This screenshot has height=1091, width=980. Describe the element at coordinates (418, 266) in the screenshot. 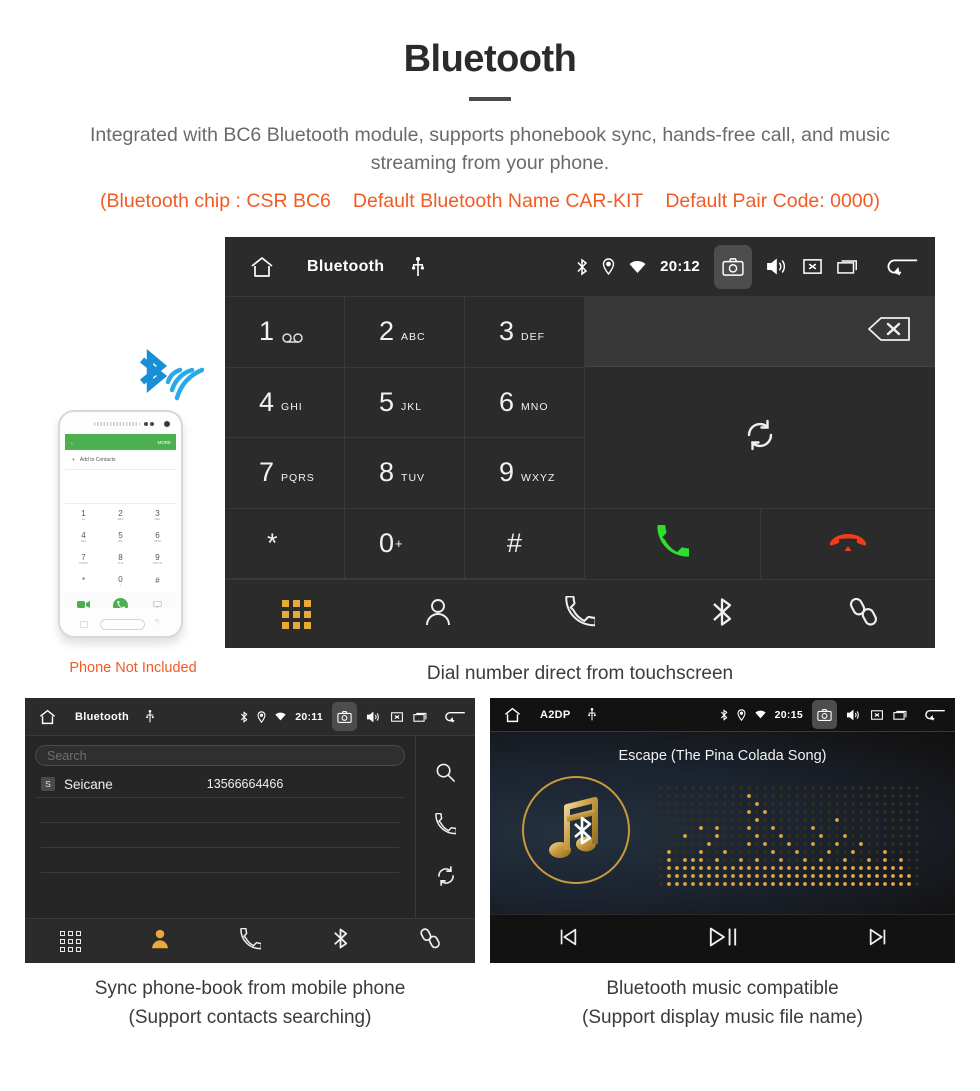

I see `usb-icon` at that location.